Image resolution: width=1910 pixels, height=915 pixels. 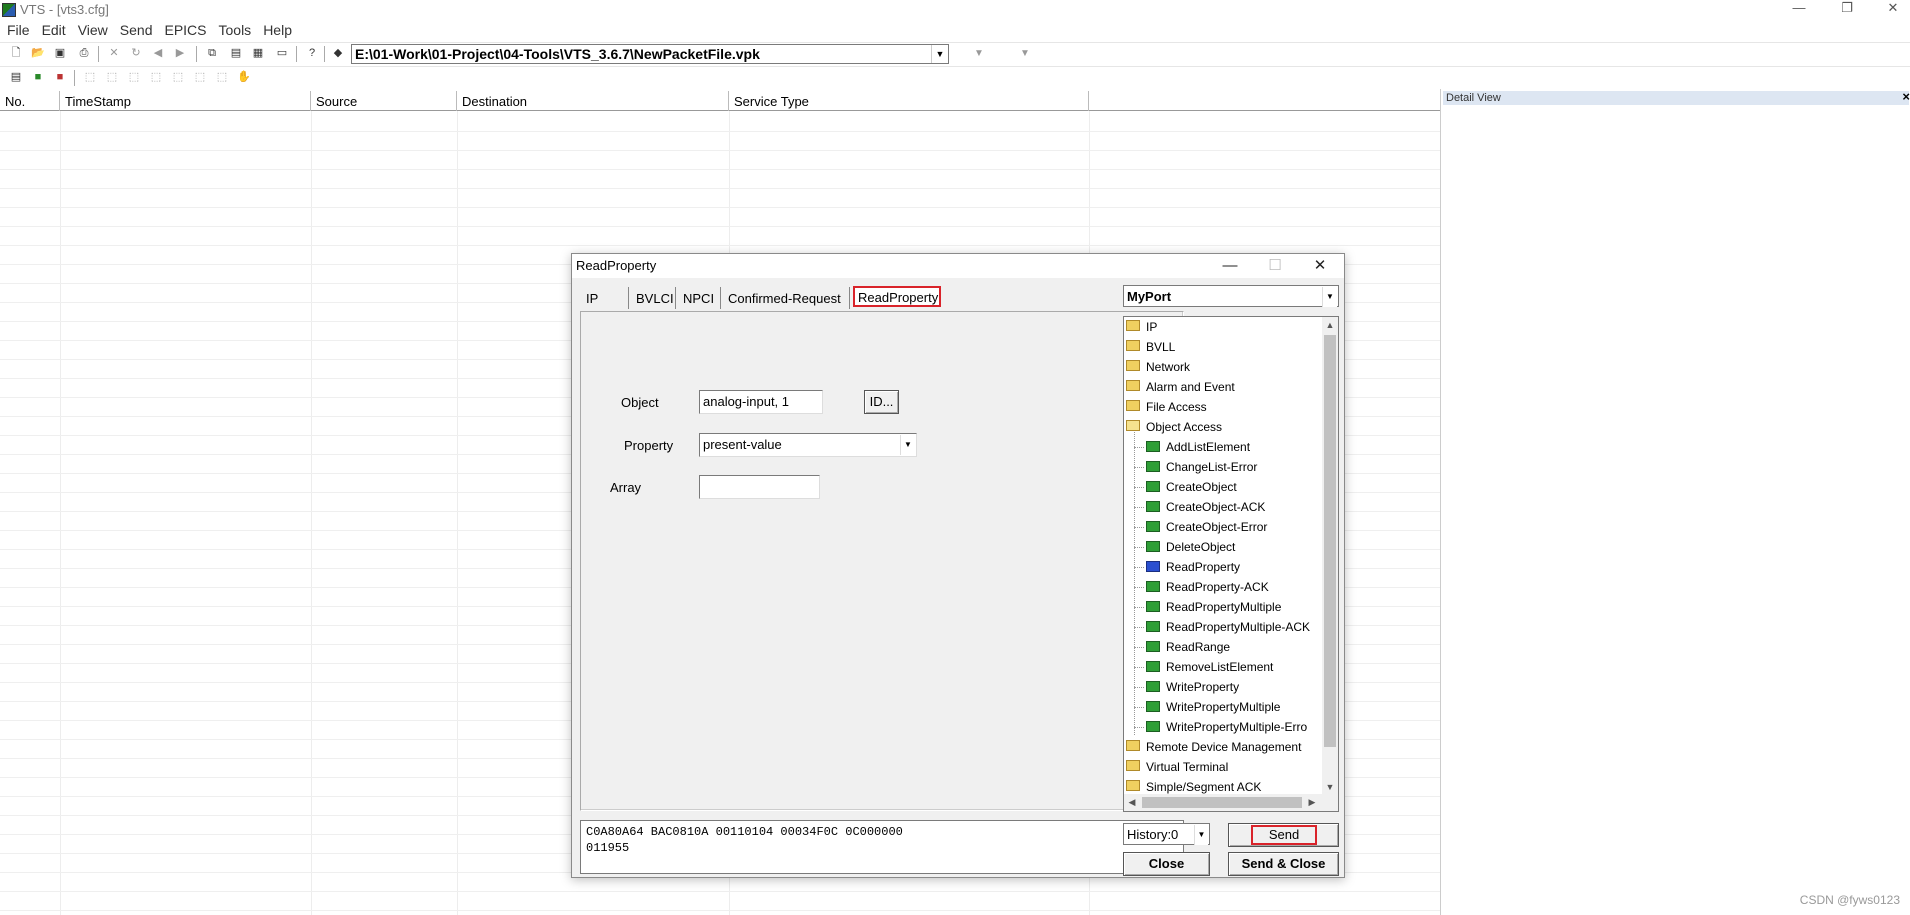 What do you see at coordinates (258, 53) in the screenshot?
I see `detail-icon: ▦` at bounding box center [258, 53].